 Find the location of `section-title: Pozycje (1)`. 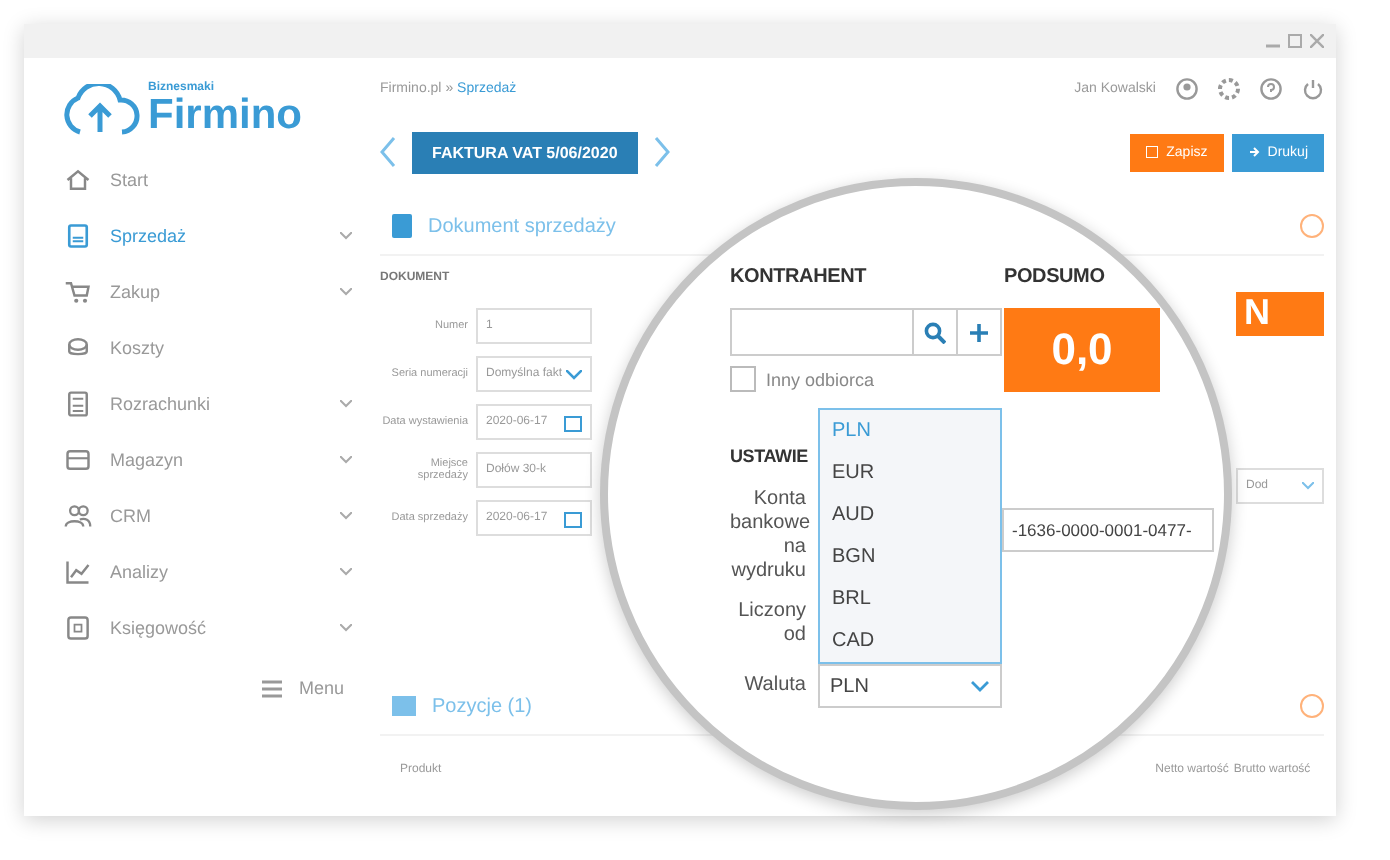

section-title: Pozycje (1) is located at coordinates (482, 706).